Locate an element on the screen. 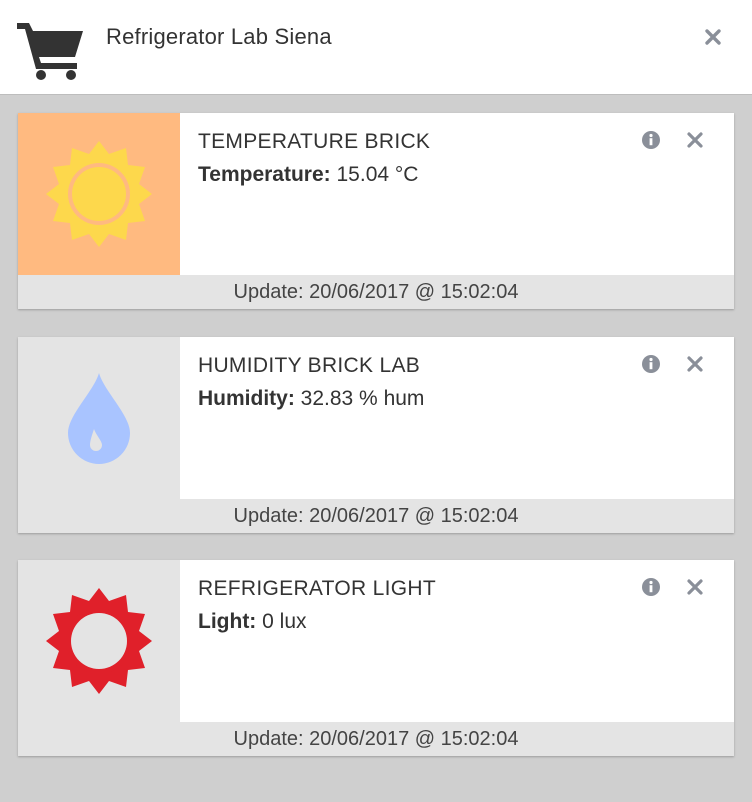 The image size is (752, 802). sensor-name: TEMPERATURE BRICK is located at coordinates (314, 141).